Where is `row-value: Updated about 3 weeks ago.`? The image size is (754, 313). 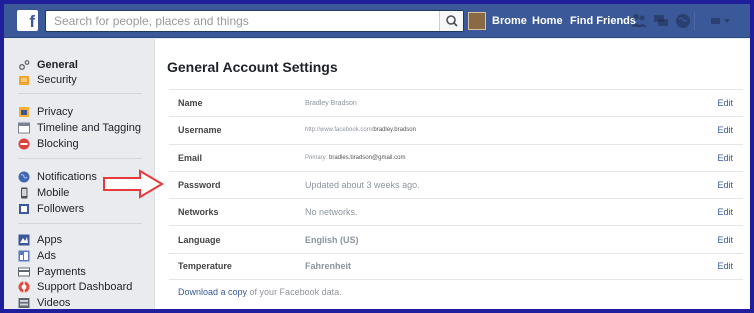 row-value: Updated about 3 weeks ago. is located at coordinates (362, 185).